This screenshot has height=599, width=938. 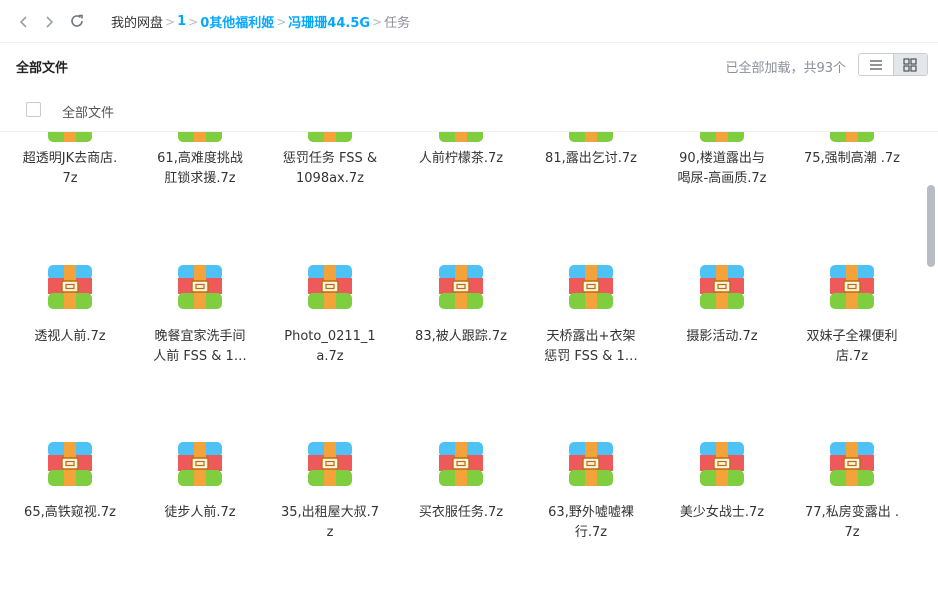 I want to click on breadcrumb-root: 我的网盘, so click(x=137, y=21).